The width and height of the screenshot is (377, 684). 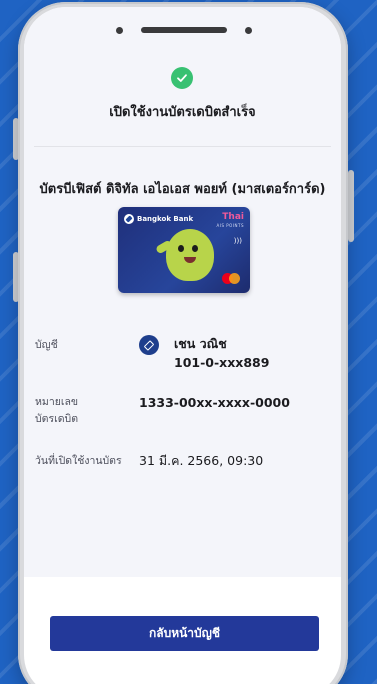 I want to click on page-title: เปิดใช้งานบัตรเดบิตสำเร็จ, so click(x=182, y=112).